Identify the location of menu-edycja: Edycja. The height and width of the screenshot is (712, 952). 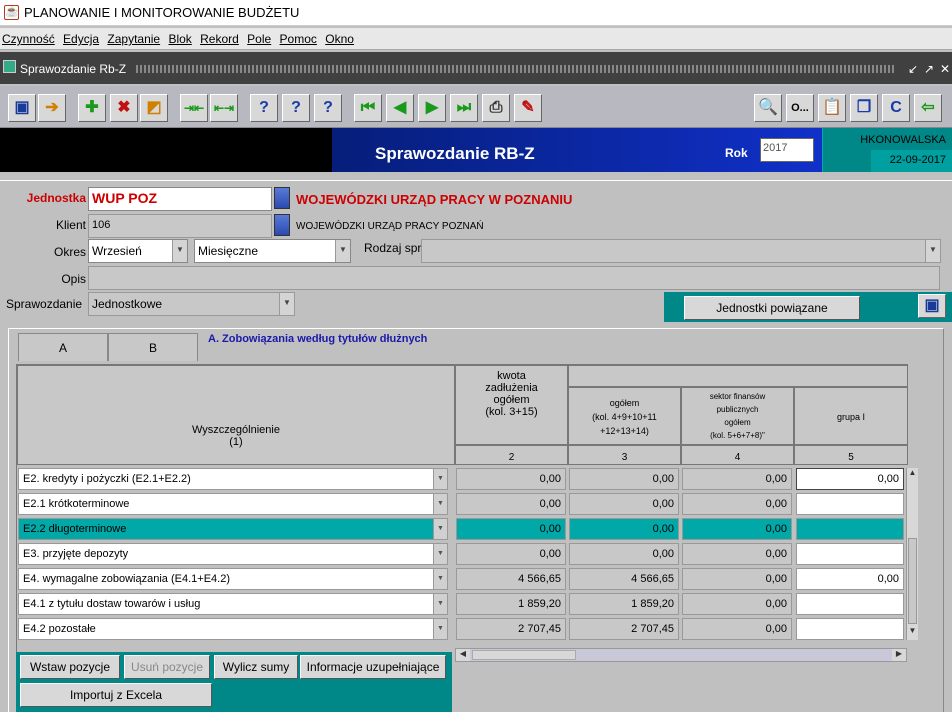
(81, 37).